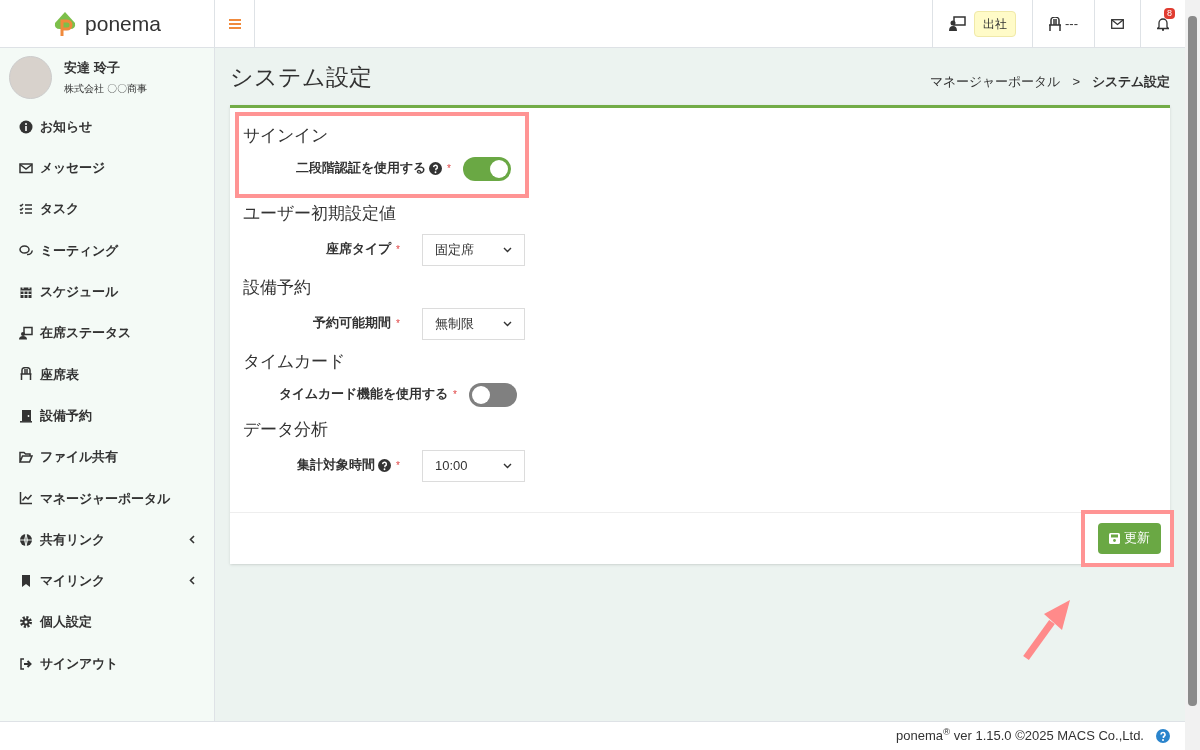 This screenshot has width=1200, height=750. I want to click on settings-icon, so click(26, 622).